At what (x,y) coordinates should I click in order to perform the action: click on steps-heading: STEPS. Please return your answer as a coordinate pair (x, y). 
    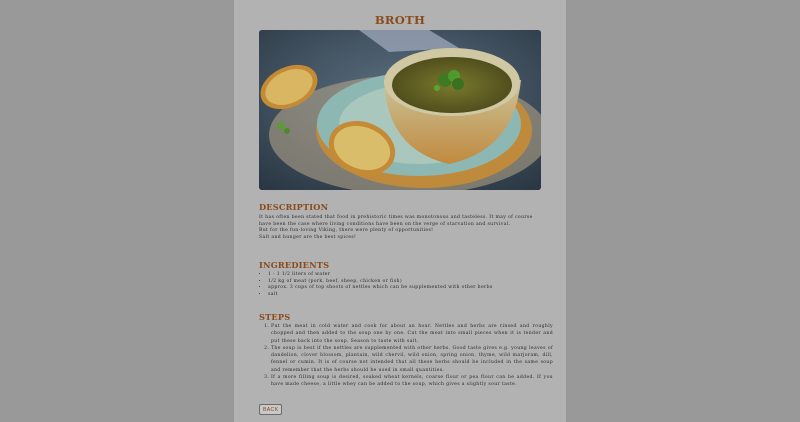
    Looking at the image, I should click on (275, 317).